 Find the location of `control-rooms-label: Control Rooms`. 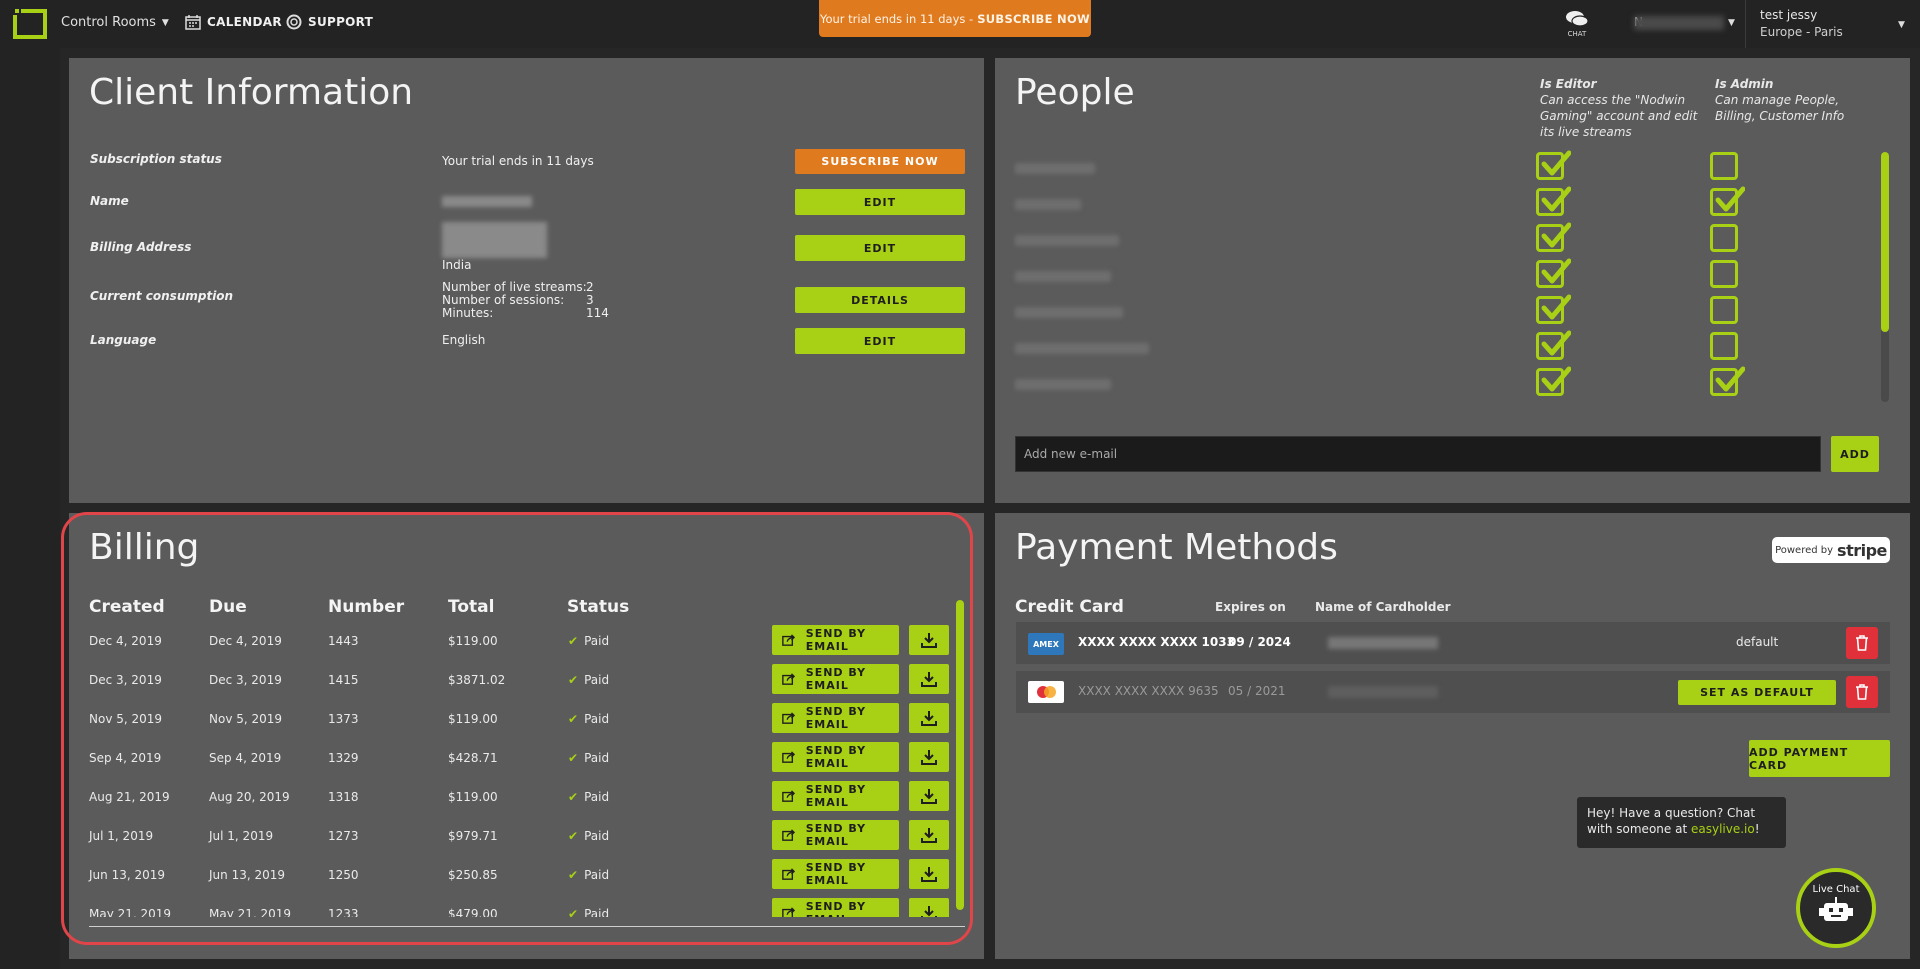

control-rooms-label: Control Rooms is located at coordinates (108, 22).